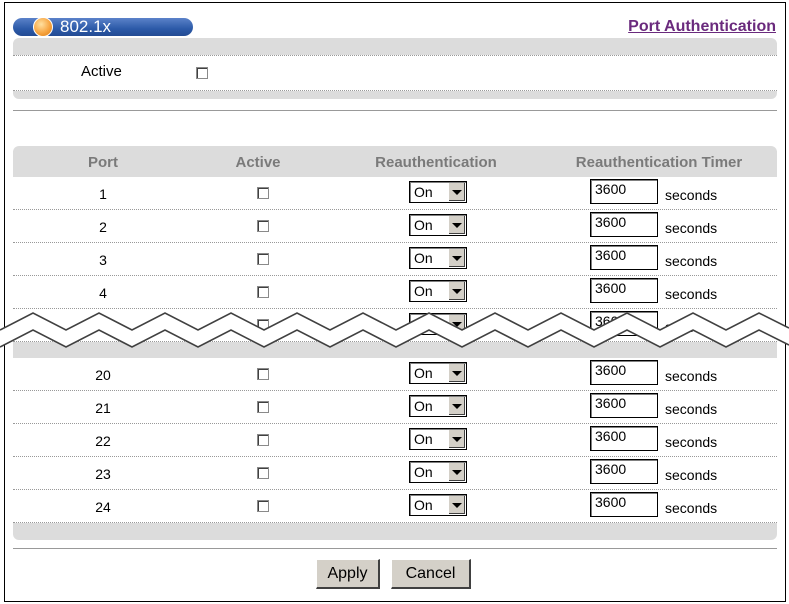 This screenshot has height=604, width=789. Describe the element at coordinates (103, 227) in the screenshot. I see `port-number: 2` at that location.